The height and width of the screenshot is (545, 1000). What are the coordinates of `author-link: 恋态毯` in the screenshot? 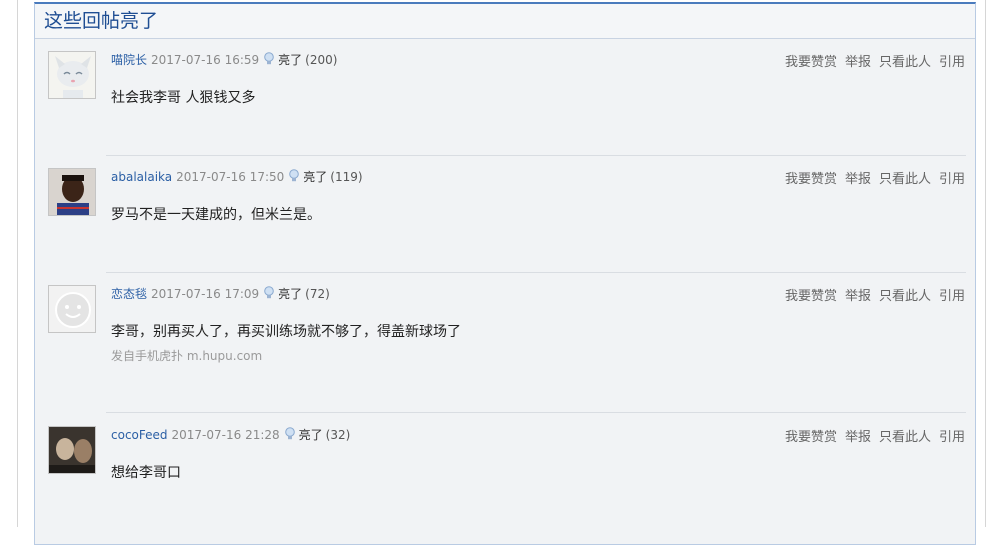 It's located at (129, 294).